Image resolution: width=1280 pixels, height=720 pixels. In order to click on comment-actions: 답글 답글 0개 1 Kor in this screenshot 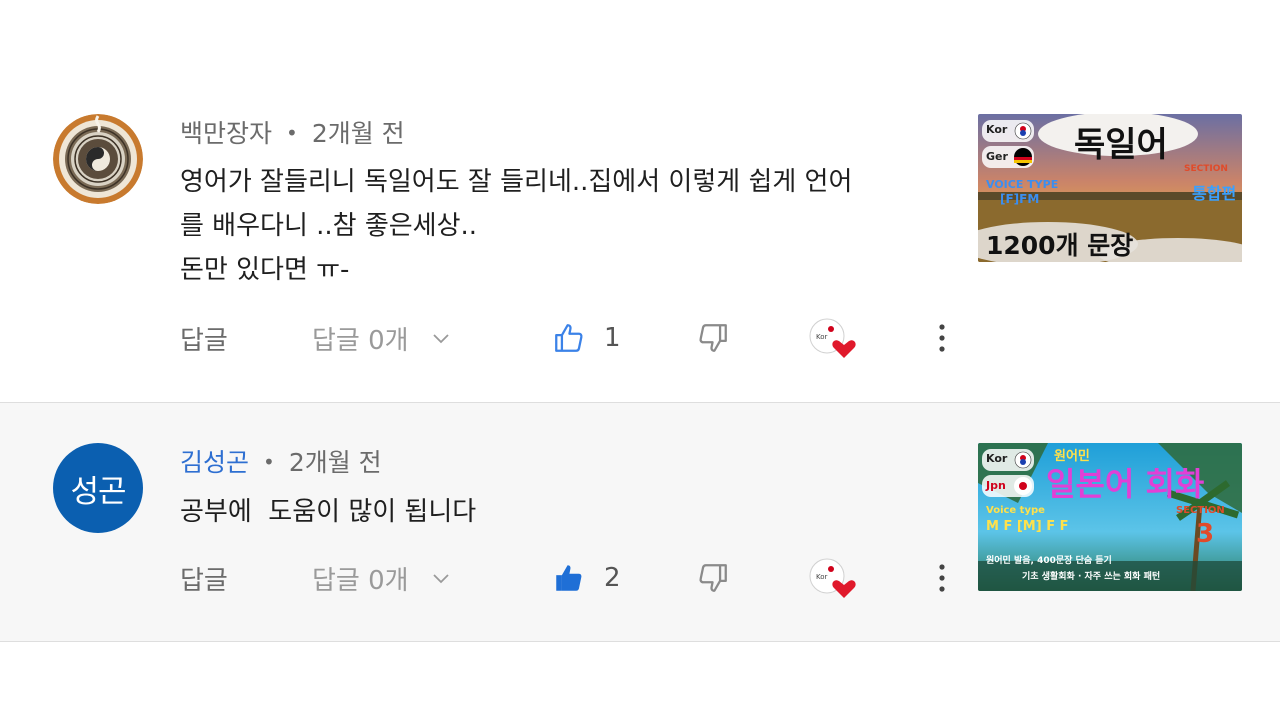, I will do `click(480, 338)`.